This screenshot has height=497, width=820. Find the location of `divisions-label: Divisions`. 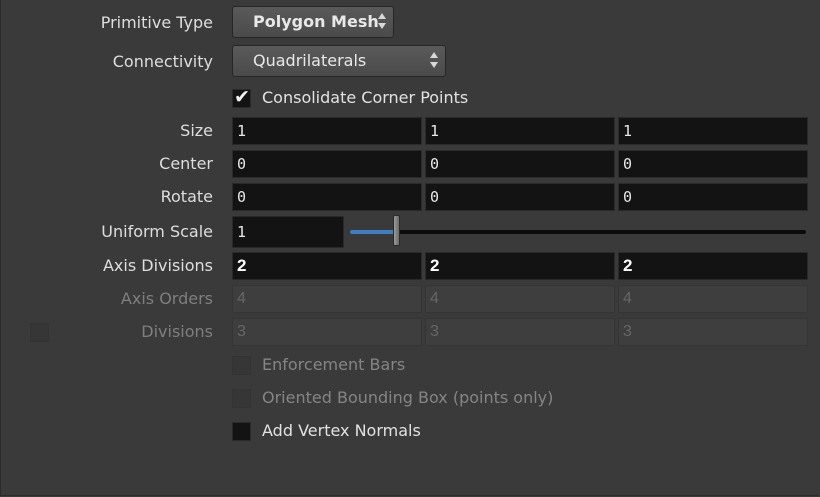

divisions-label: Divisions is located at coordinates (177, 331).